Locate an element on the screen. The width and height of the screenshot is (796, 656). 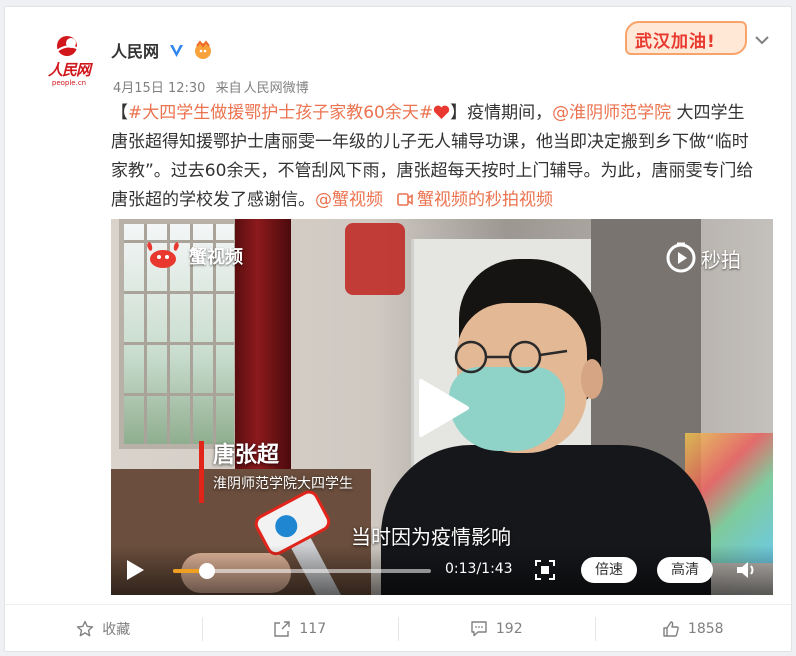
caption-person-desc: 淮阴师范学院大四学生 is located at coordinates (283, 484).